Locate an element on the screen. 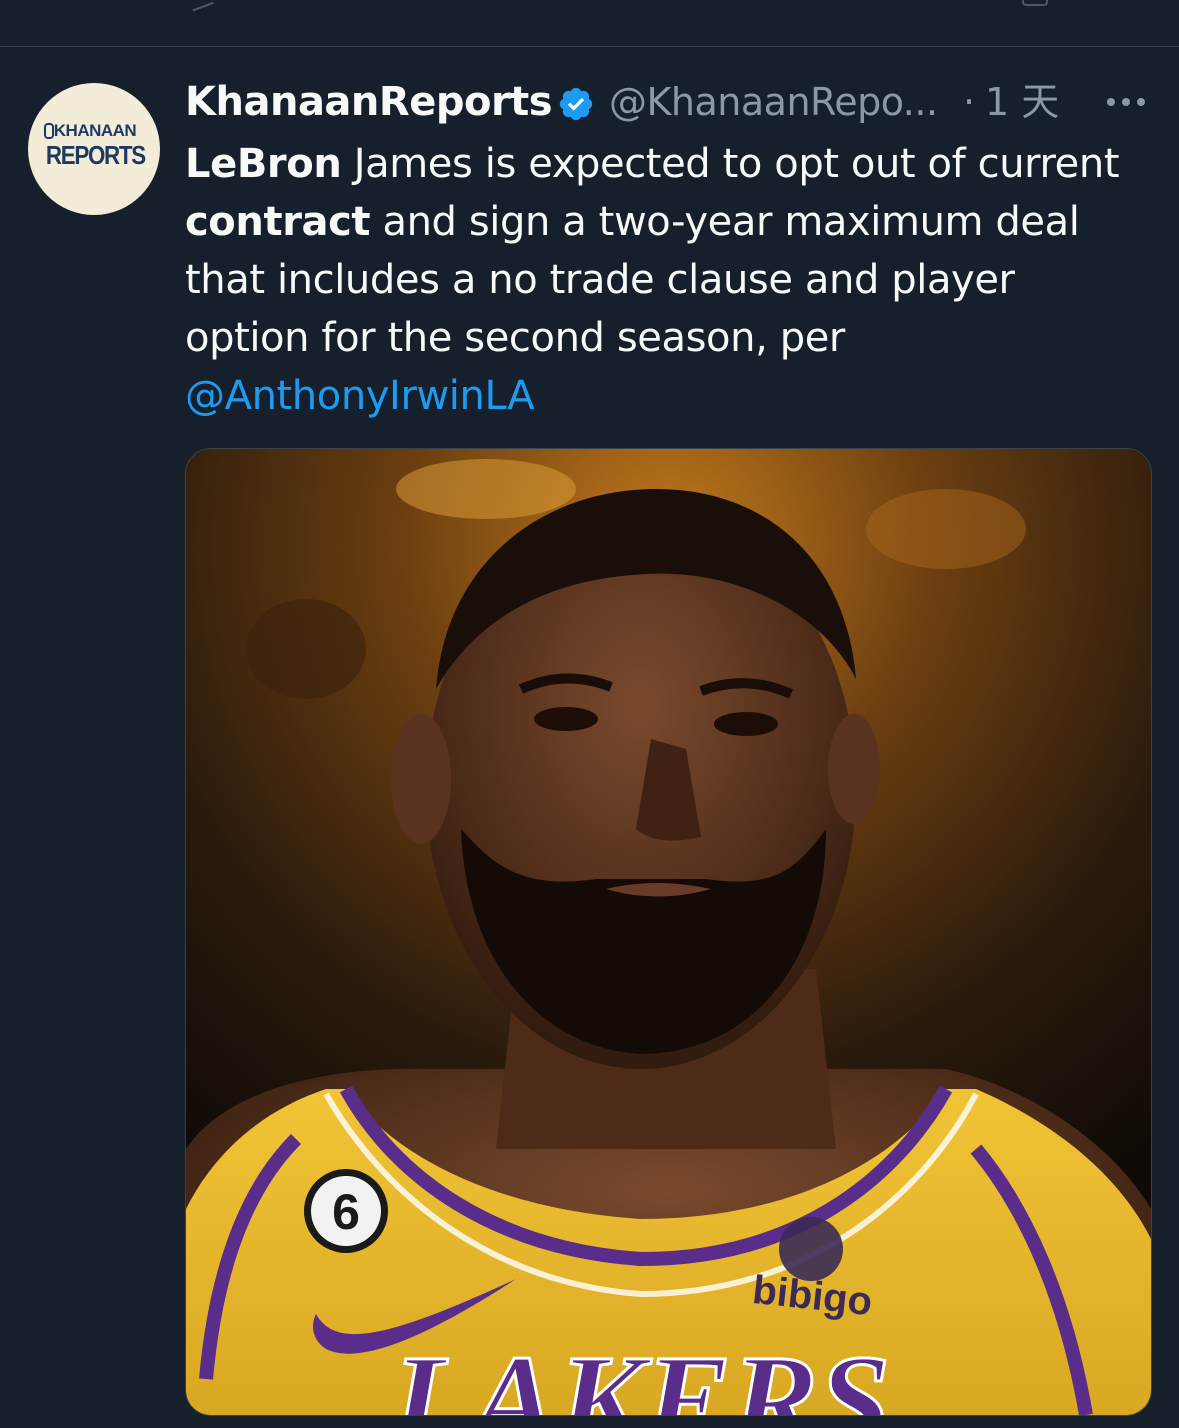 The width and height of the screenshot is (1179, 1428). tweet-timestamp: 1 天 is located at coordinates (1022, 102).